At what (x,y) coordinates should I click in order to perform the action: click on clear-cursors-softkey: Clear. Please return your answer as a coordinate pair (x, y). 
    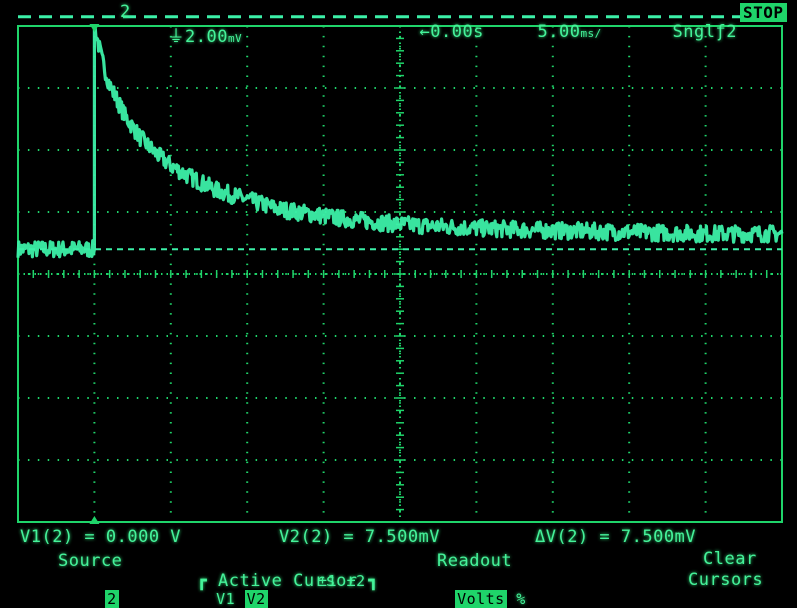
    Looking at the image, I should click on (730, 559).